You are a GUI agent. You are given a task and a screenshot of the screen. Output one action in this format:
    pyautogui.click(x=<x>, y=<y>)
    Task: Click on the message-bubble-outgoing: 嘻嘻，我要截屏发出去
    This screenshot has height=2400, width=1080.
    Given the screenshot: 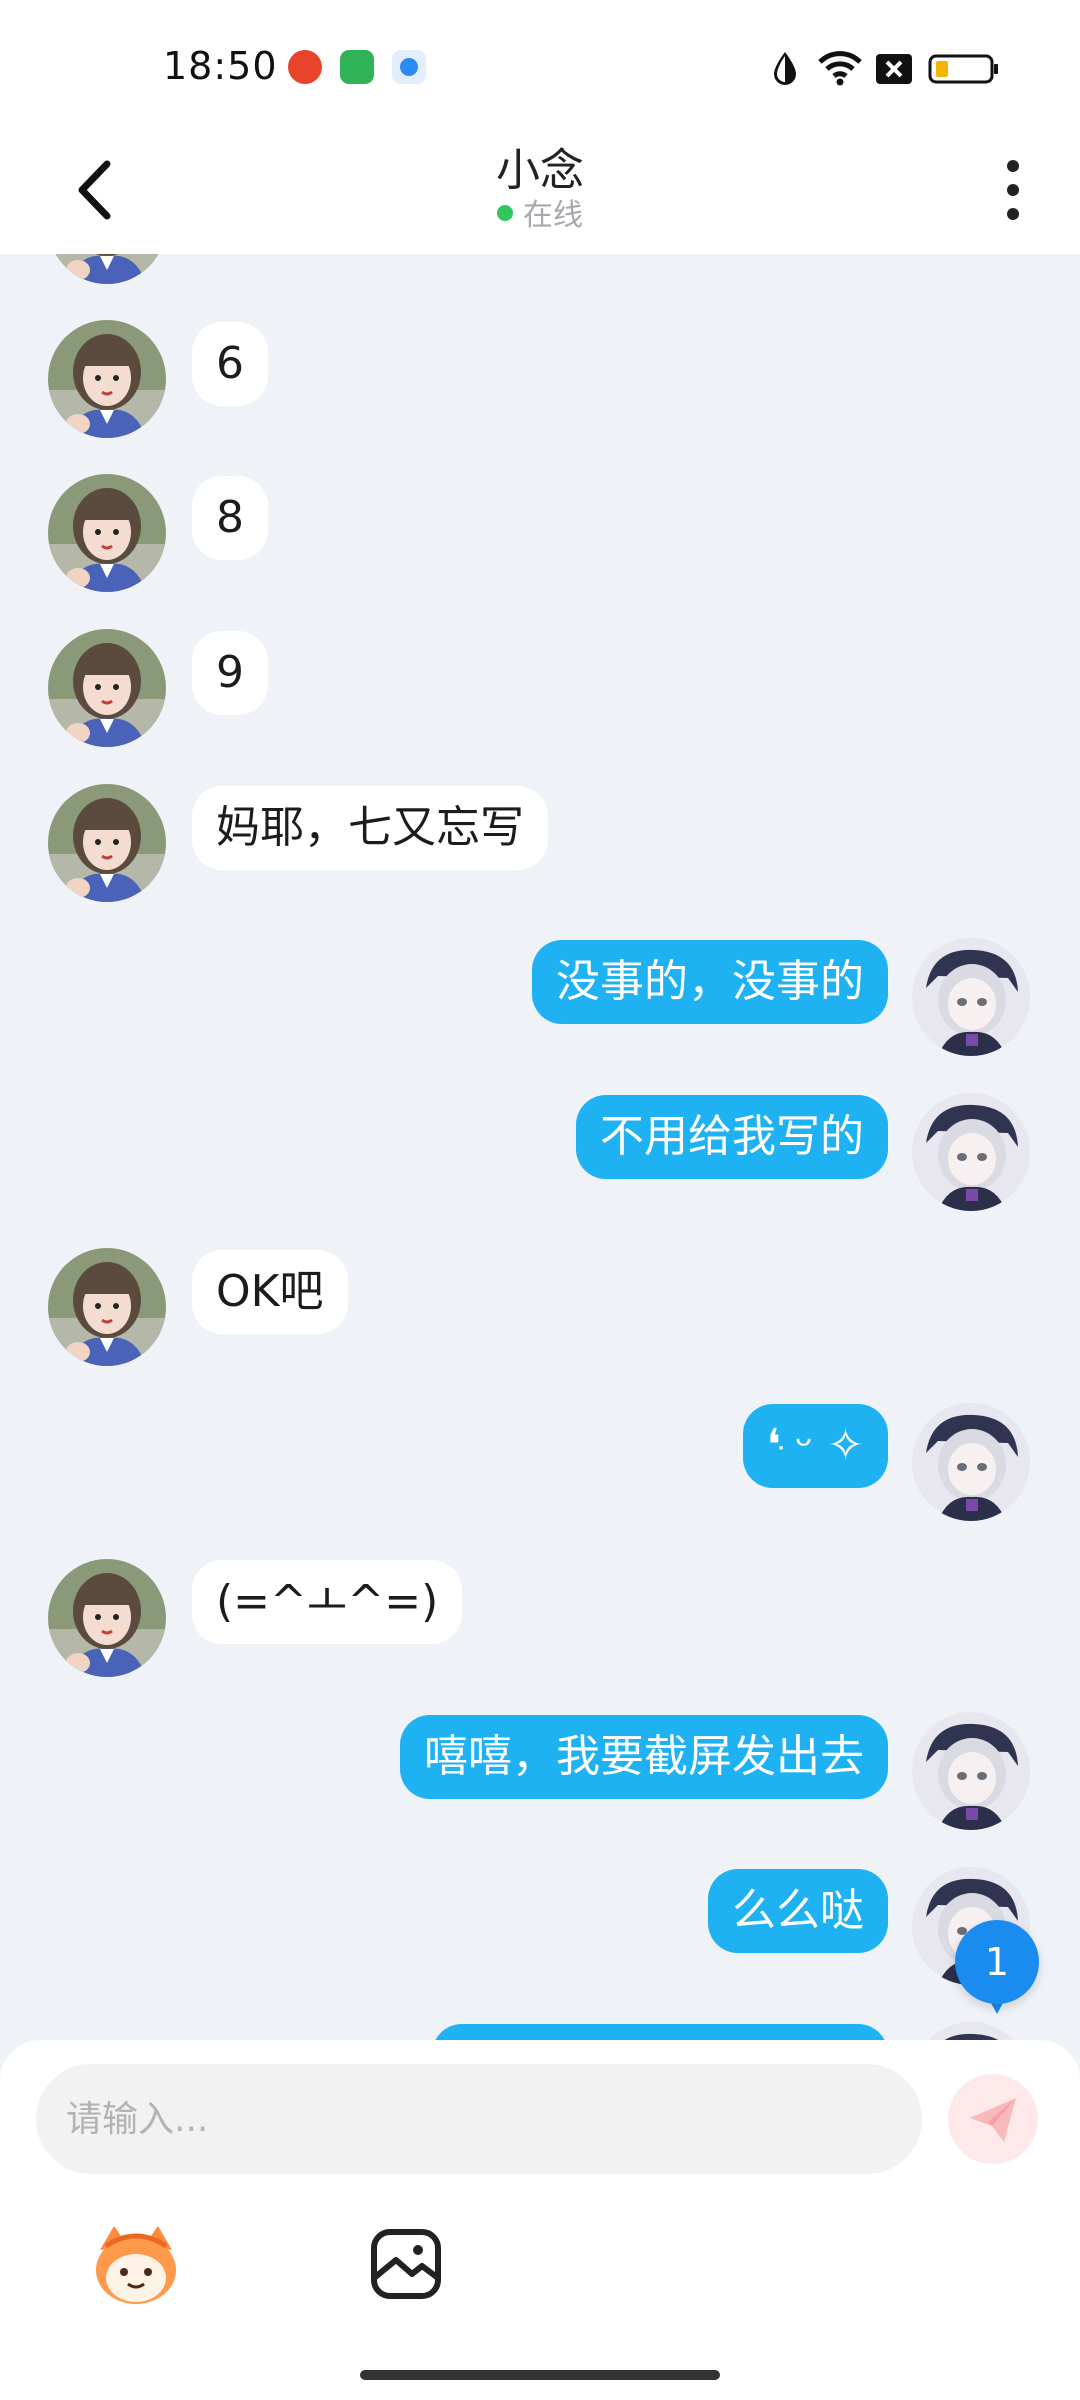 What is the action you would take?
    pyautogui.click(x=644, y=1757)
    